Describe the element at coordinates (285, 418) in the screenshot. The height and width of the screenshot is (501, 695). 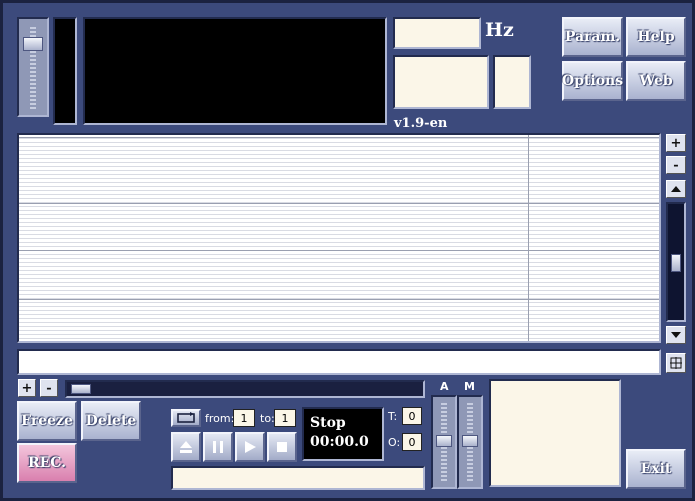
I see `to-field: 1` at that location.